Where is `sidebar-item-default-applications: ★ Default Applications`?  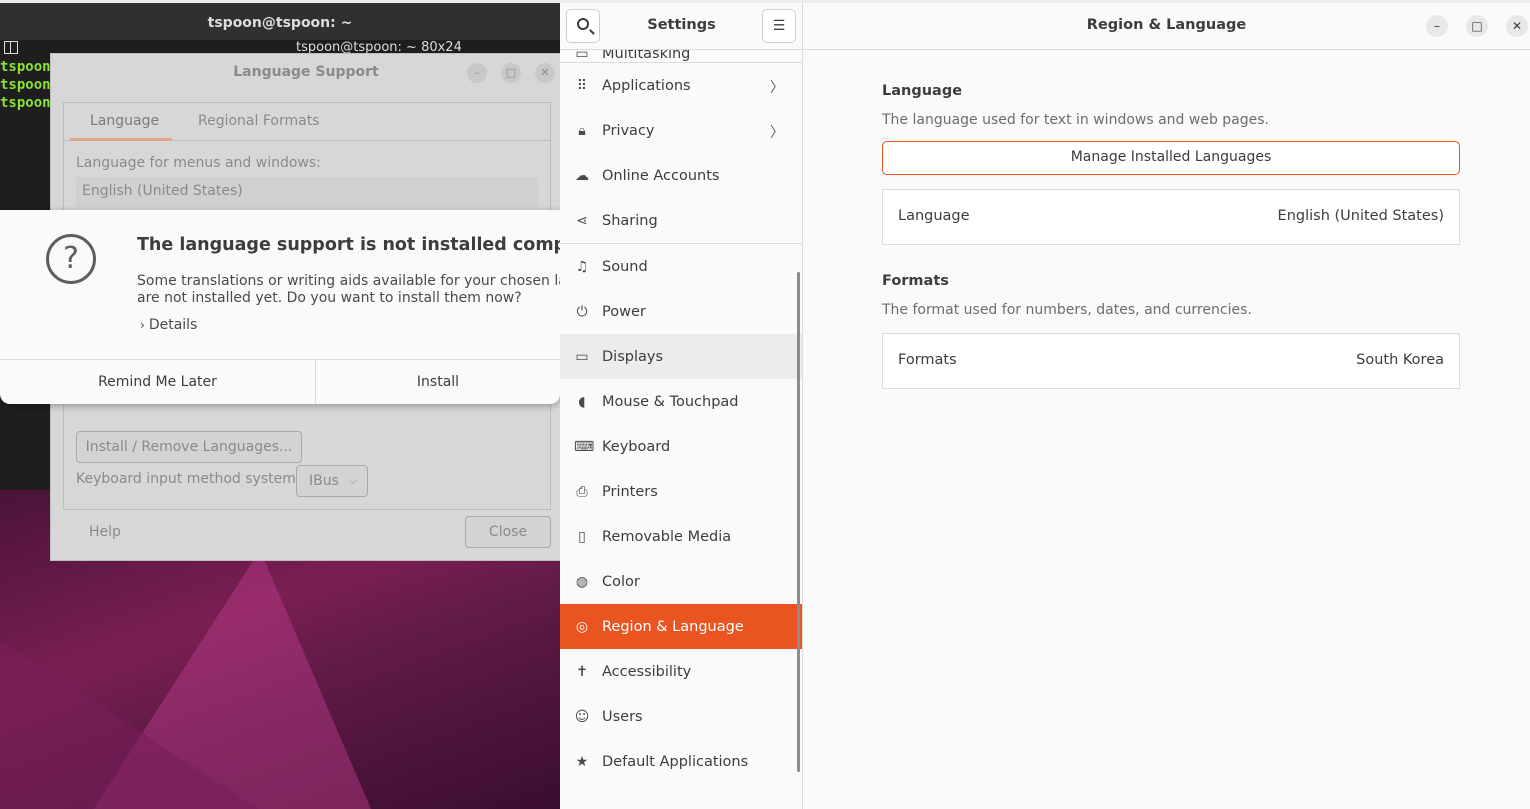
sidebar-item-default-applications: ★ Default Applications is located at coordinates (681, 761).